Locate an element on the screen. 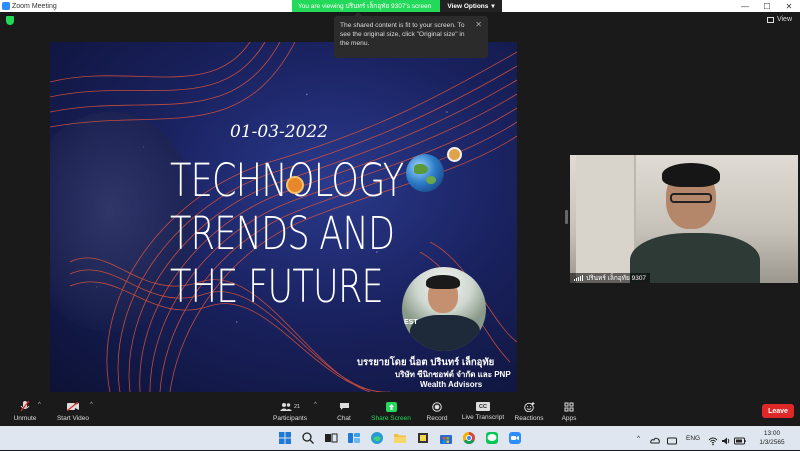 This screenshot has height=451, width=800. video-options-caret: ^ is located at coordinates (91, 405).